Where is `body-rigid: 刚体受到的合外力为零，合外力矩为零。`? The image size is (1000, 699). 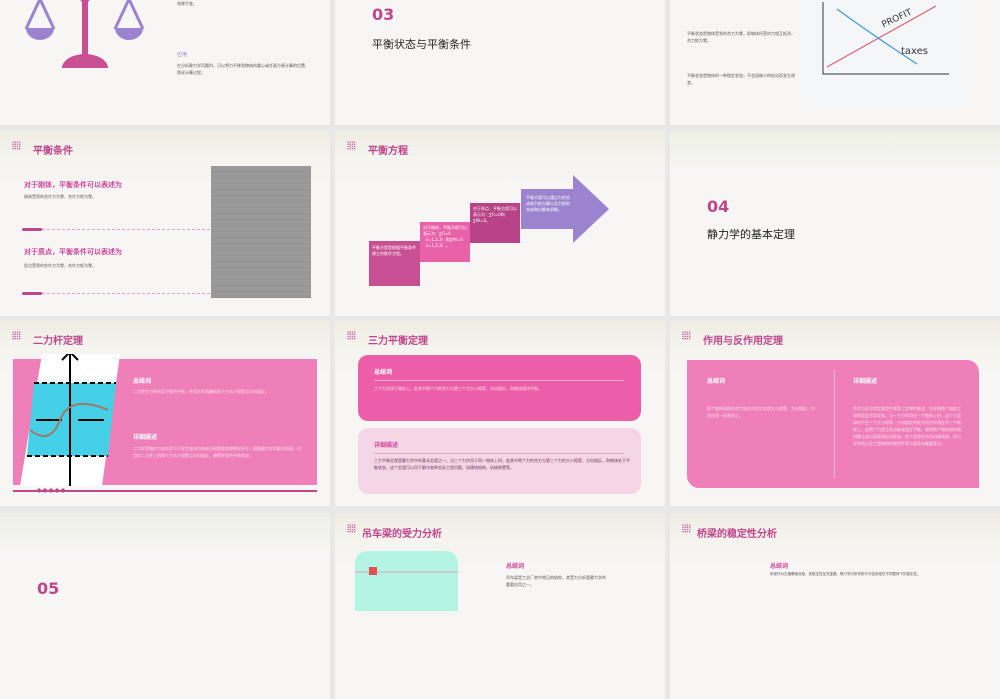
body-rigid: 刚体受到的合外力为零，合外力矩为零。 is located at coordinates (60, 196).